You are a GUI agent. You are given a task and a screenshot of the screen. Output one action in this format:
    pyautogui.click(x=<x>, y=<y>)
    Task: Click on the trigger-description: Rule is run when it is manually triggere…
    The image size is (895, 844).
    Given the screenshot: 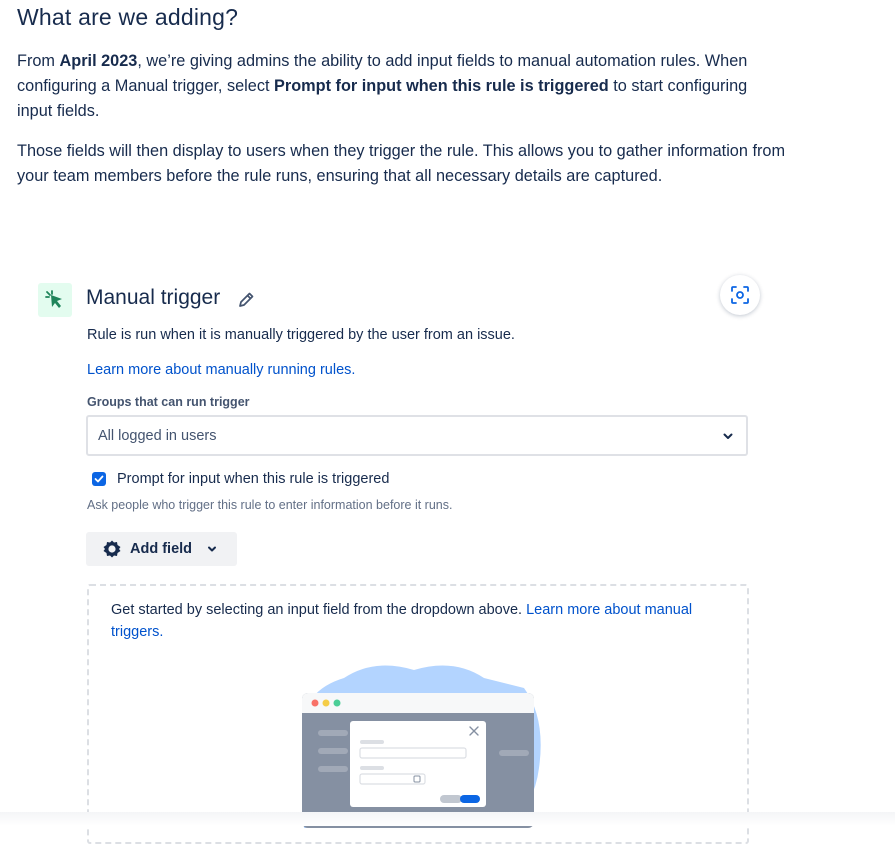 What is the action you would take?
    pyautogui.click(x=301, y=335)
    